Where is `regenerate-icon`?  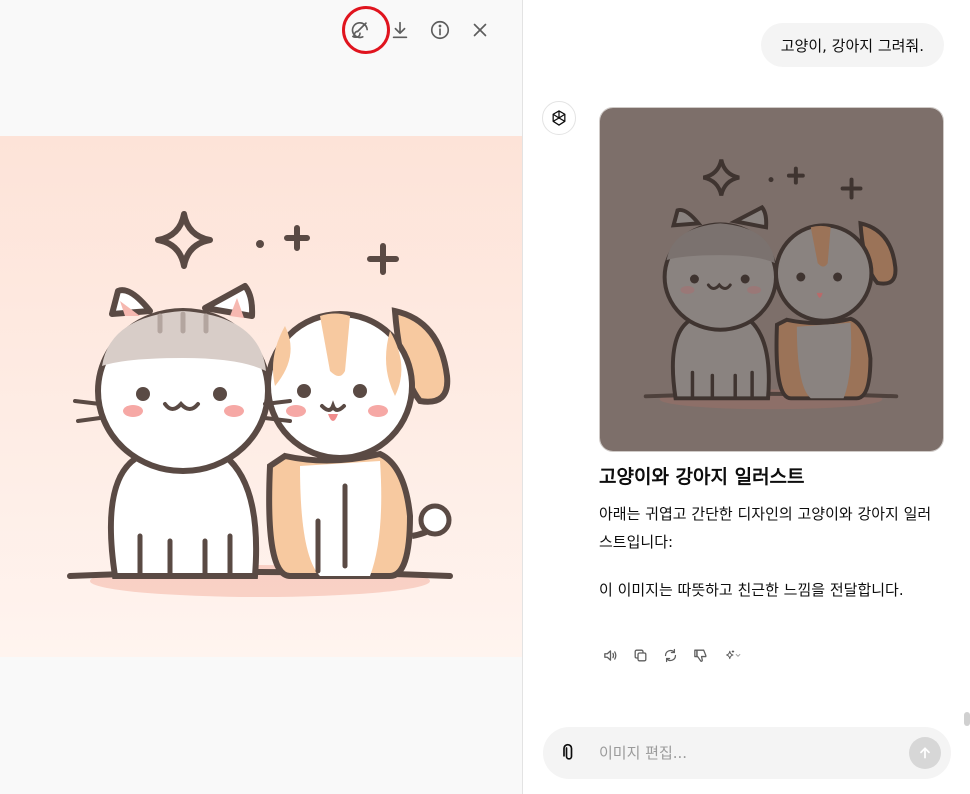
regenerate-icon is located at coordinates (670, 655).